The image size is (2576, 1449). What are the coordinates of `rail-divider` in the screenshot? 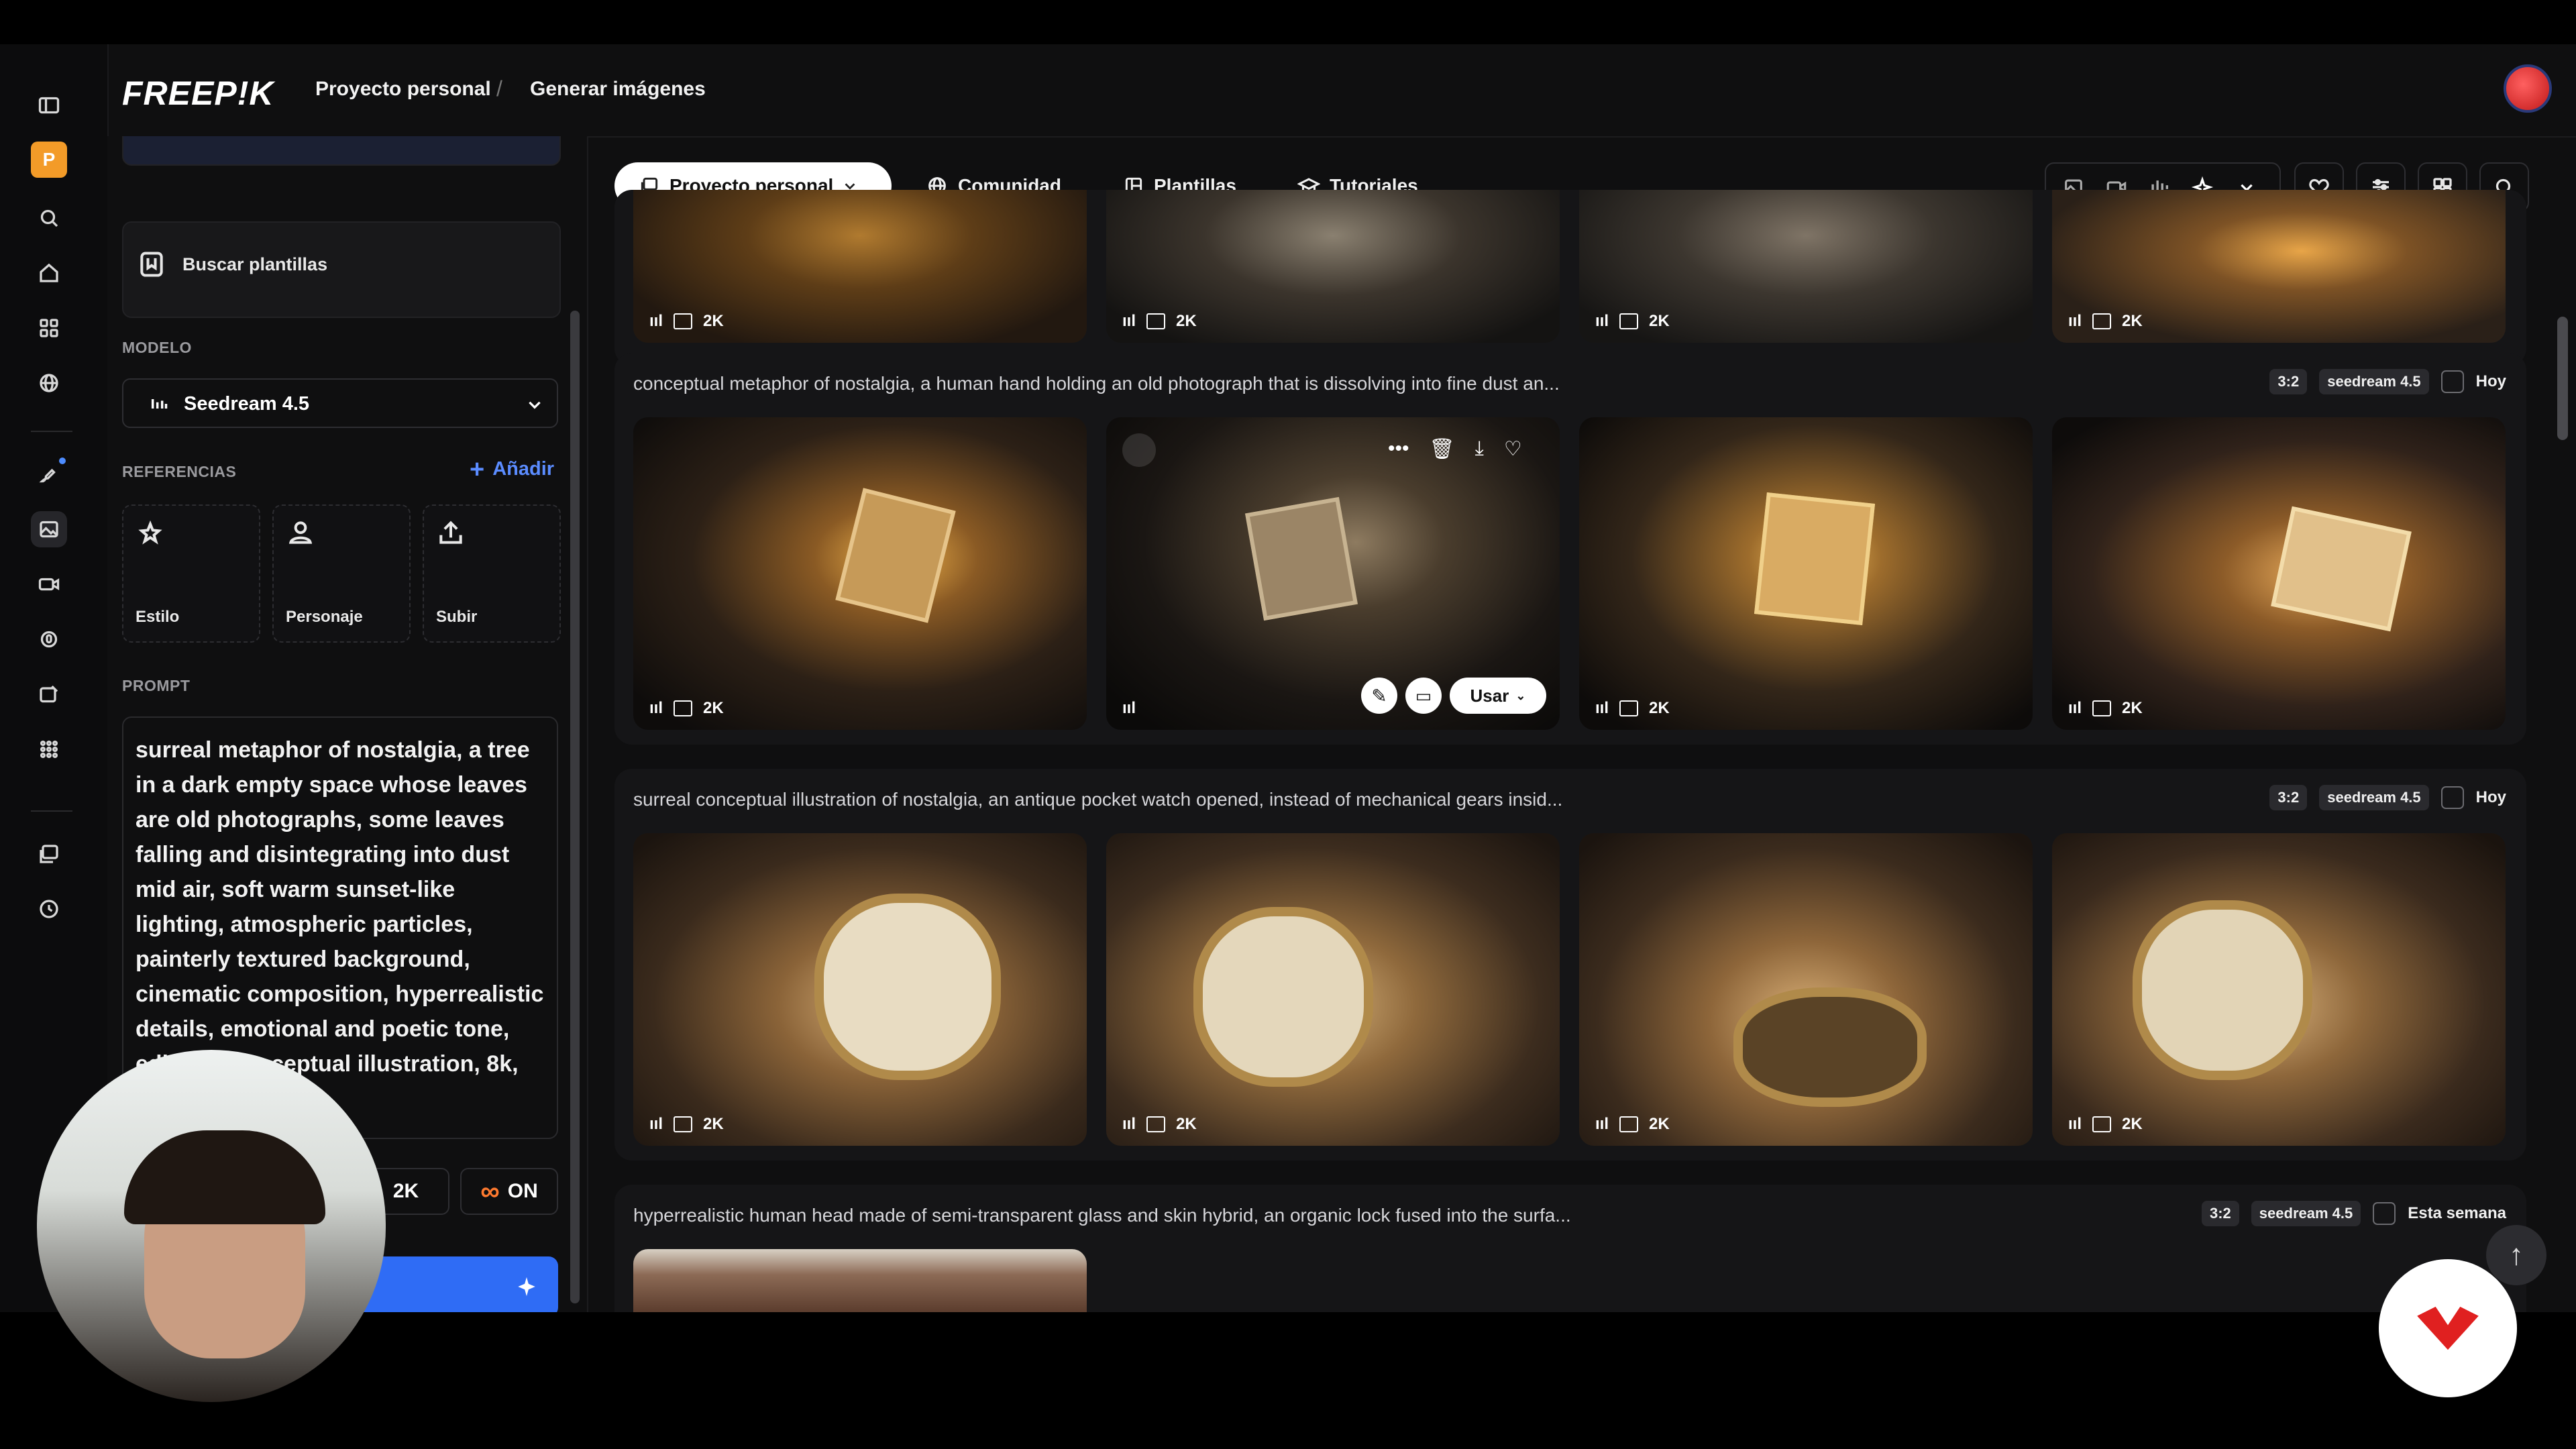 It's located at (51, 811).